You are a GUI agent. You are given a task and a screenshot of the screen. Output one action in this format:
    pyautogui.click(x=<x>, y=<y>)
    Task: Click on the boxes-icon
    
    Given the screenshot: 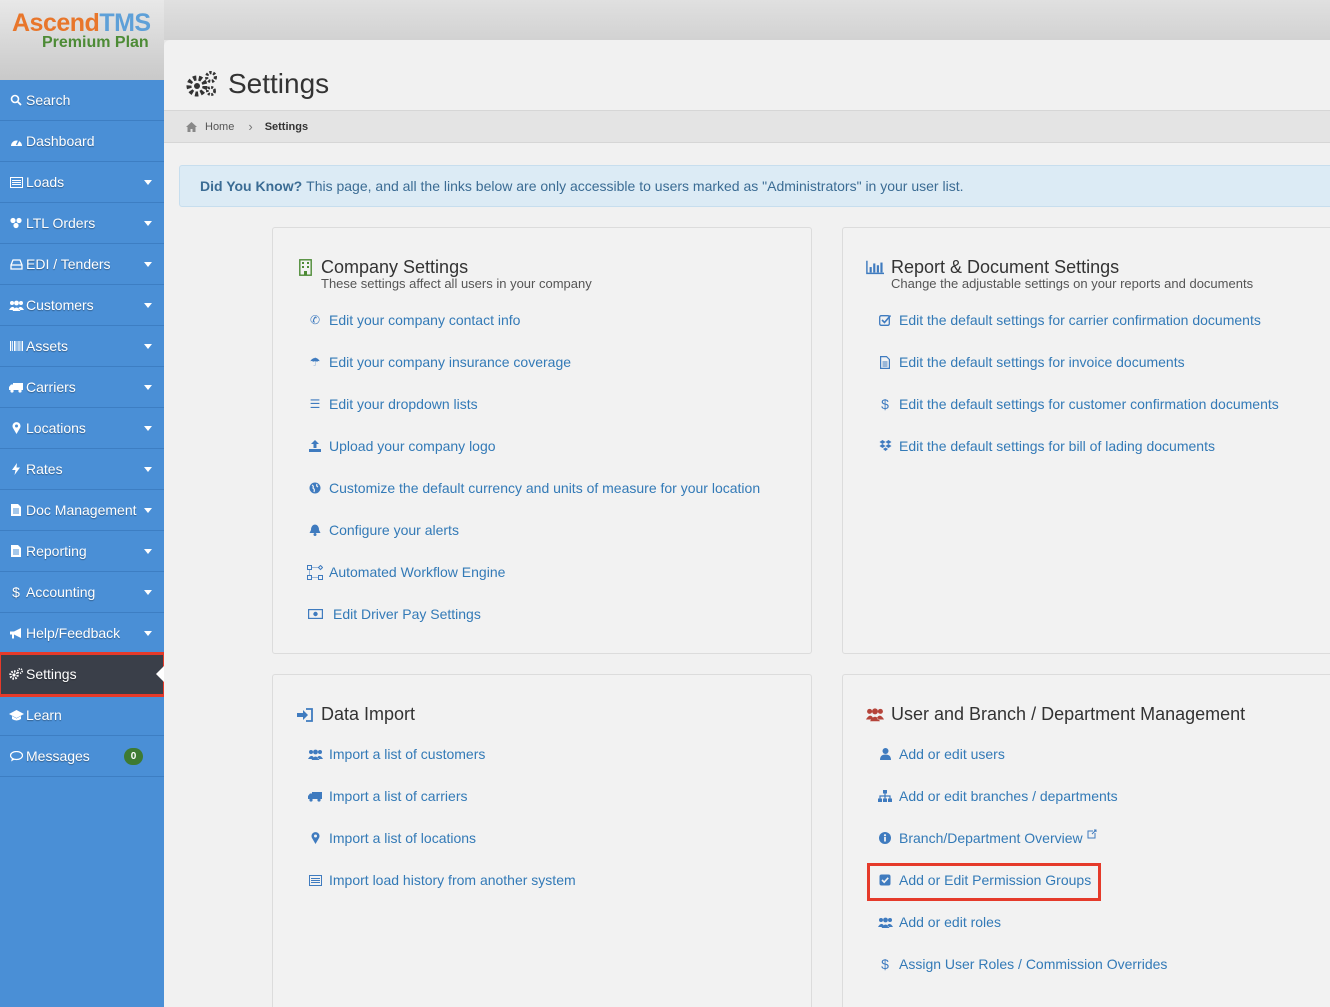 What is the action you would take?
    pyautogui.click(x=16, y=223)
    